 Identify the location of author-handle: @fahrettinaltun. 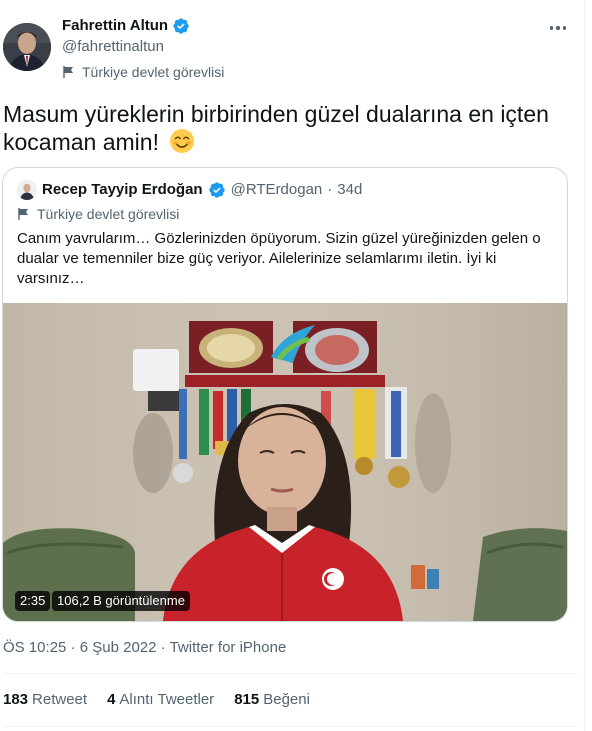
(143, 47).